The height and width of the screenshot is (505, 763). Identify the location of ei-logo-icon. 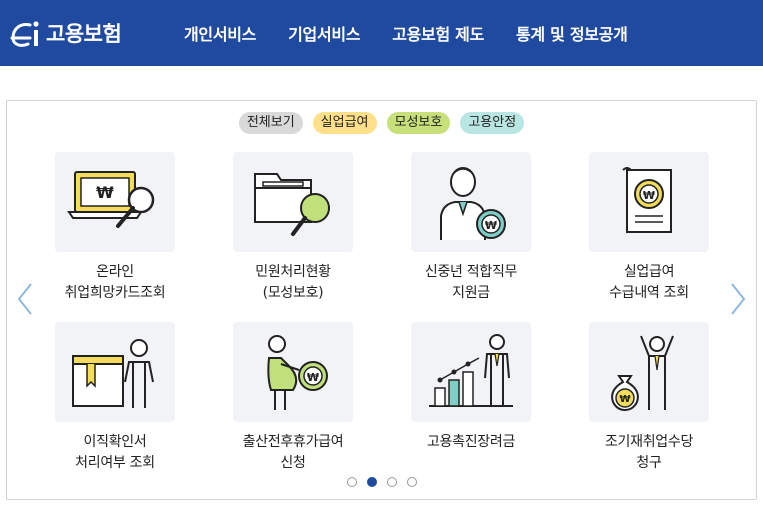
(24, 34).